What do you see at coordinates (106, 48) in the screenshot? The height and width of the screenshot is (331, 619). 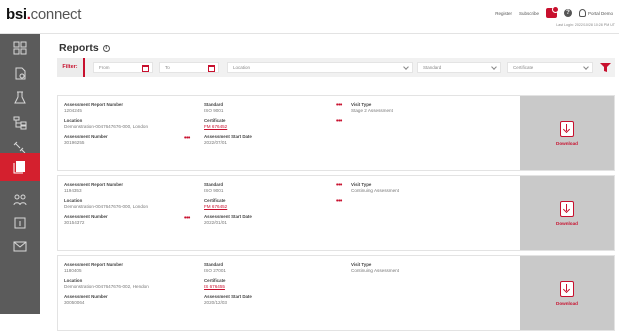 I see `info-icon: i` at bounding box center [106, 48].